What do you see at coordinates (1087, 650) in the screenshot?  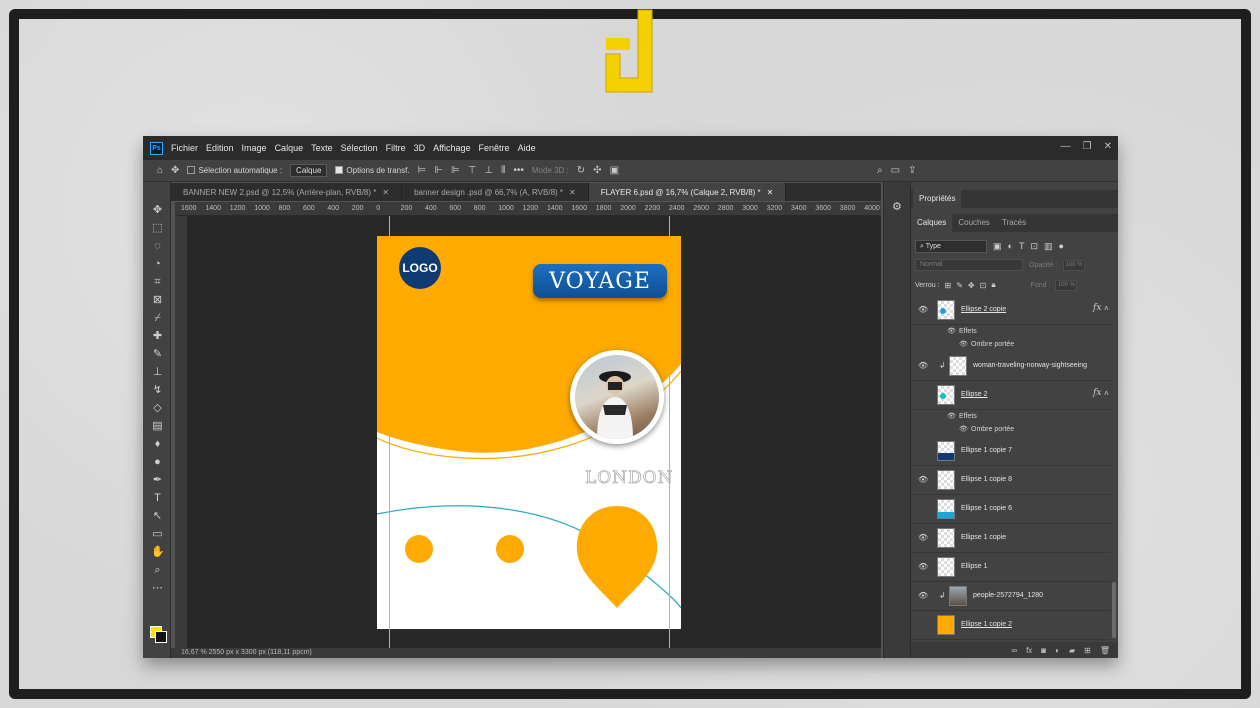 I see `new-layer-icon: ⊞` at bounding box center [1087, 650].